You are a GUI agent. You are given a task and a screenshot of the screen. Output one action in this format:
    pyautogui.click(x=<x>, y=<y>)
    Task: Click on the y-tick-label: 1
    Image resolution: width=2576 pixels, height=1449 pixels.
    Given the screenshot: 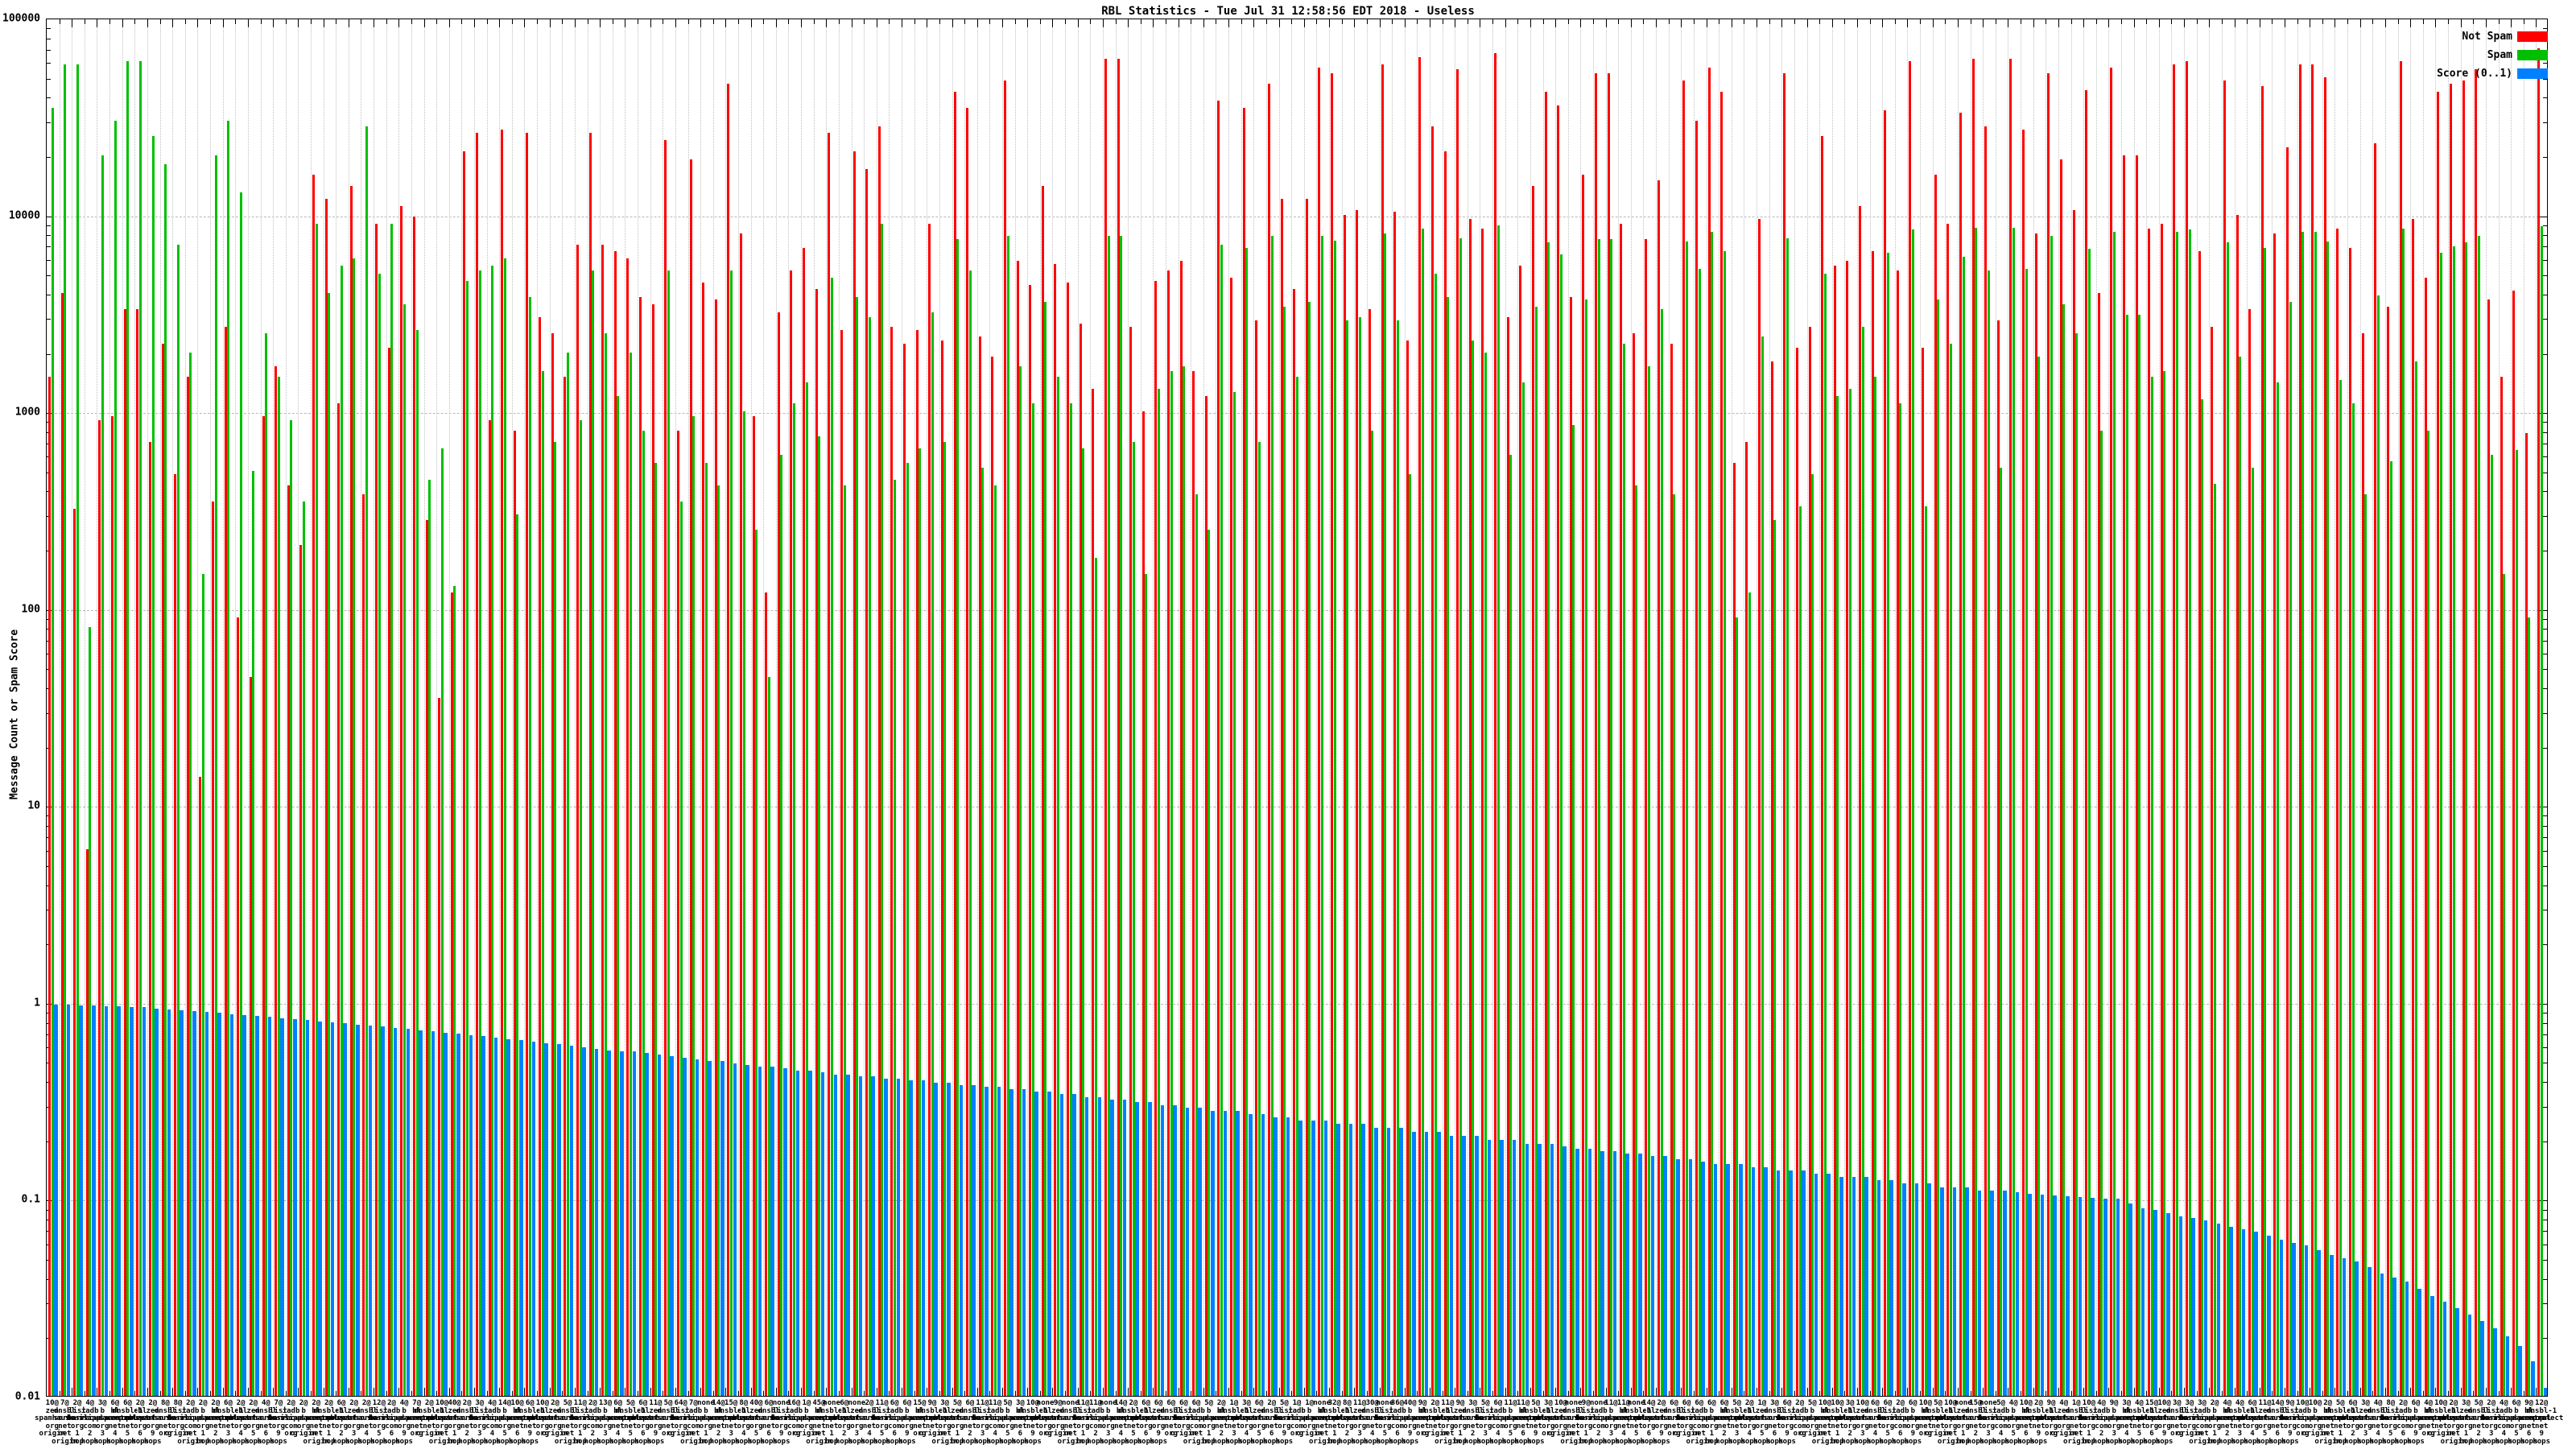 What is the action you would take?
    pyautogui.click(x=37, y=1003)
    